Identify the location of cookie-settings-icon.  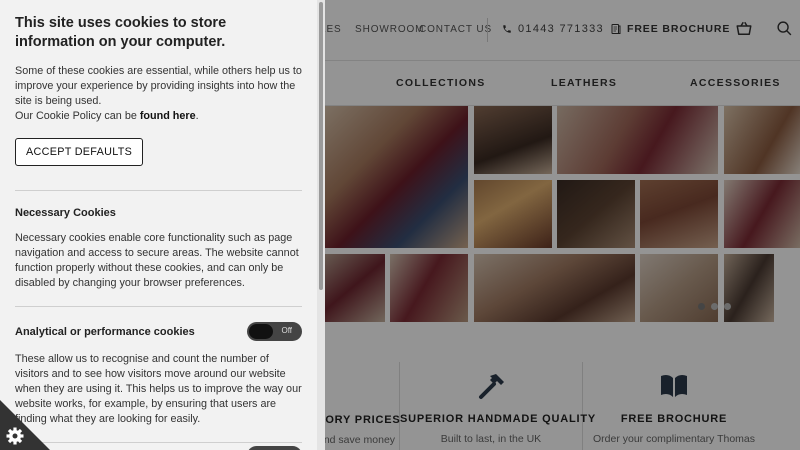
(25, 425).